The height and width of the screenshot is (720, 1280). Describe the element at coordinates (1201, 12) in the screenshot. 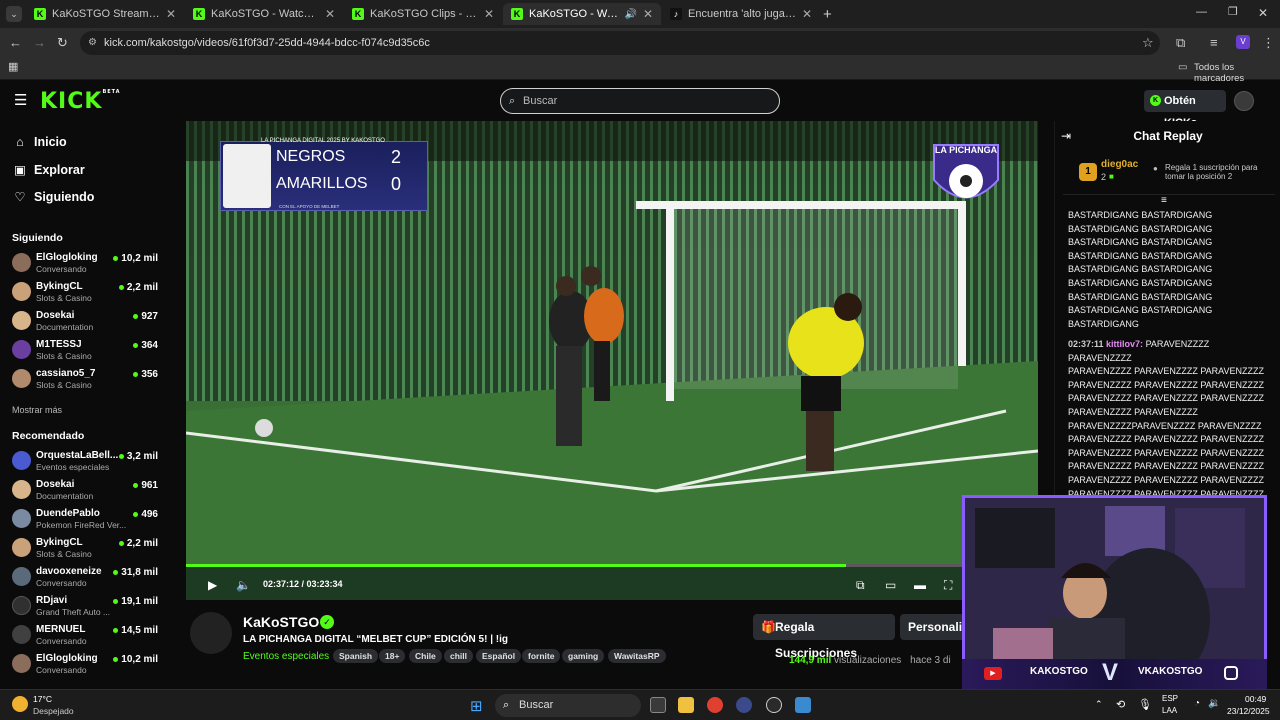

I see `minimize-icon: —` at that location.